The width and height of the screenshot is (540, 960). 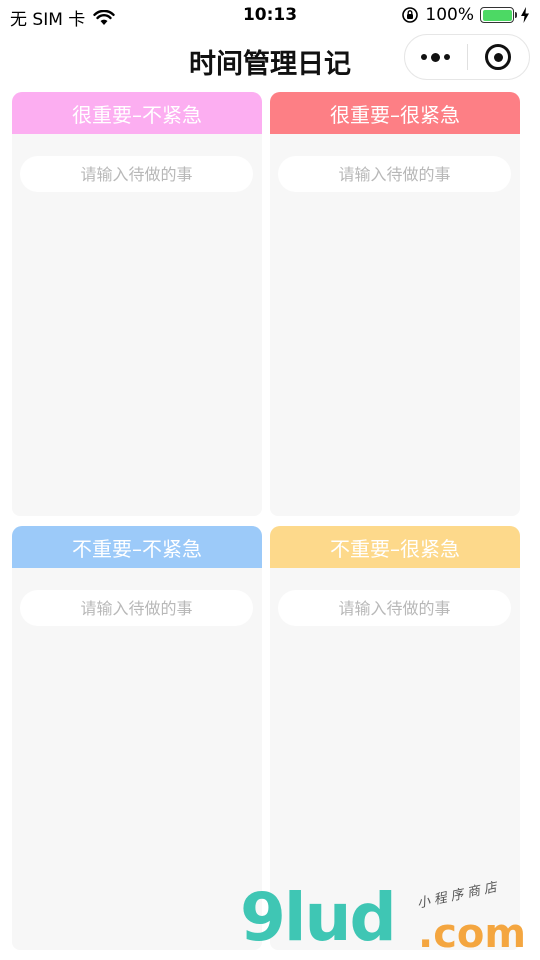 What do you see at coordinates (270, 16) in the screenshot?
I see `status-bar: 无 SIM 卡 10:13 100%` at bounding box center [270, 16].